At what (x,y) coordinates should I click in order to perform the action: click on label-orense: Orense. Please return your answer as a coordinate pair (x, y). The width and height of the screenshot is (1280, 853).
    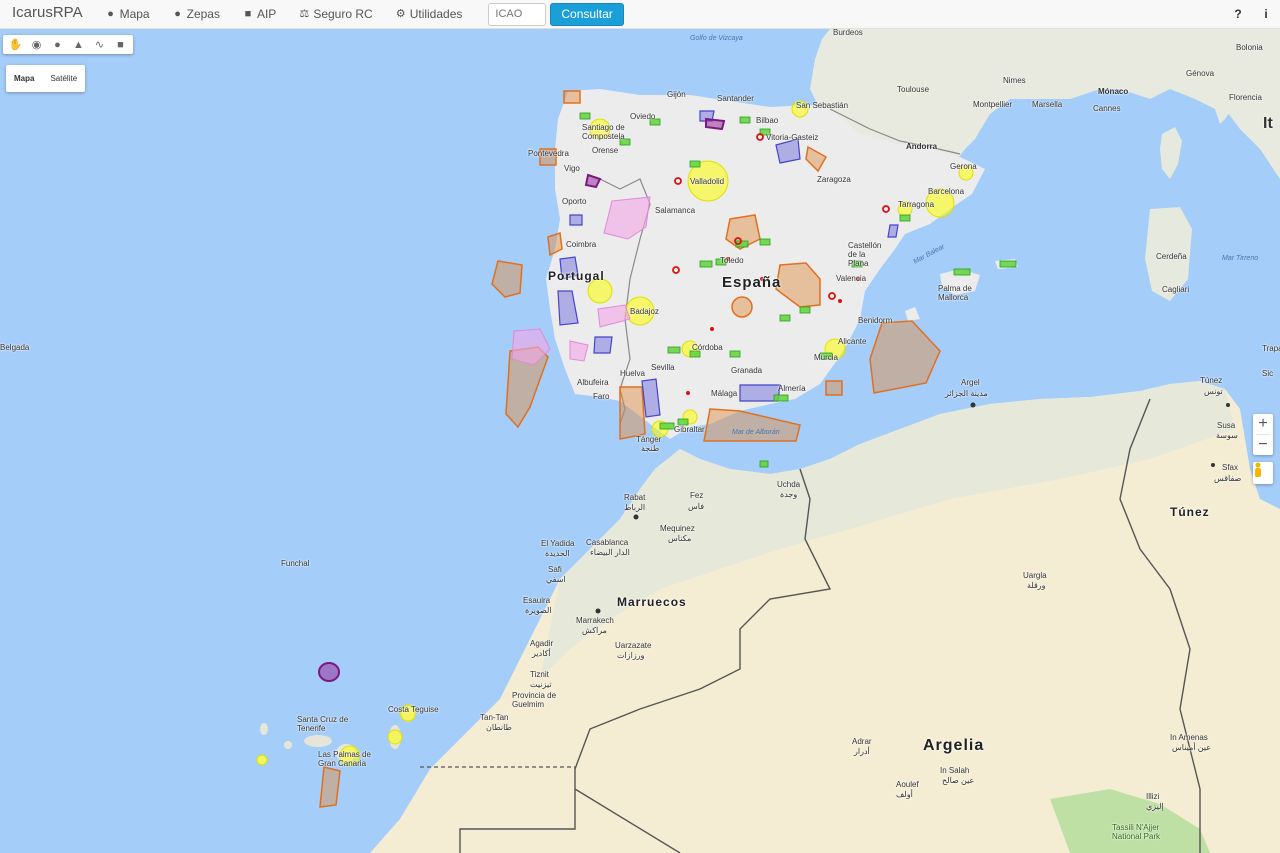
    Looking at the image, I should click on (605, 150).